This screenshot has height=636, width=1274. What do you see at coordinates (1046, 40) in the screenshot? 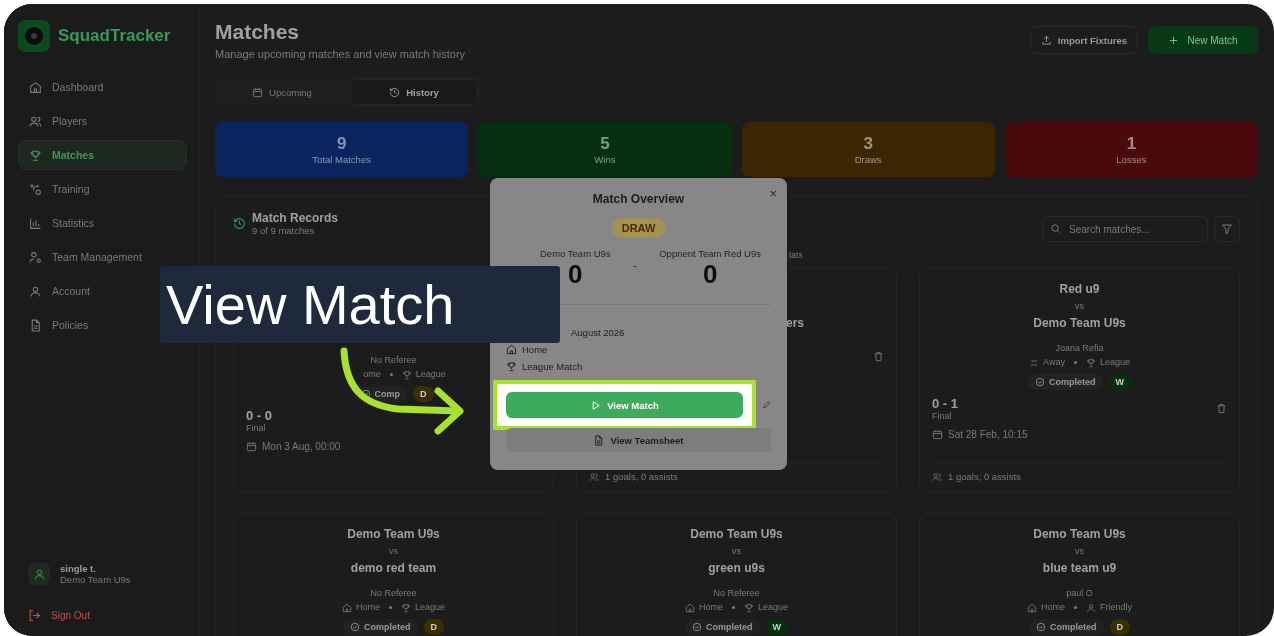
I see `upload-icon` at bounding box center [1046, 40].